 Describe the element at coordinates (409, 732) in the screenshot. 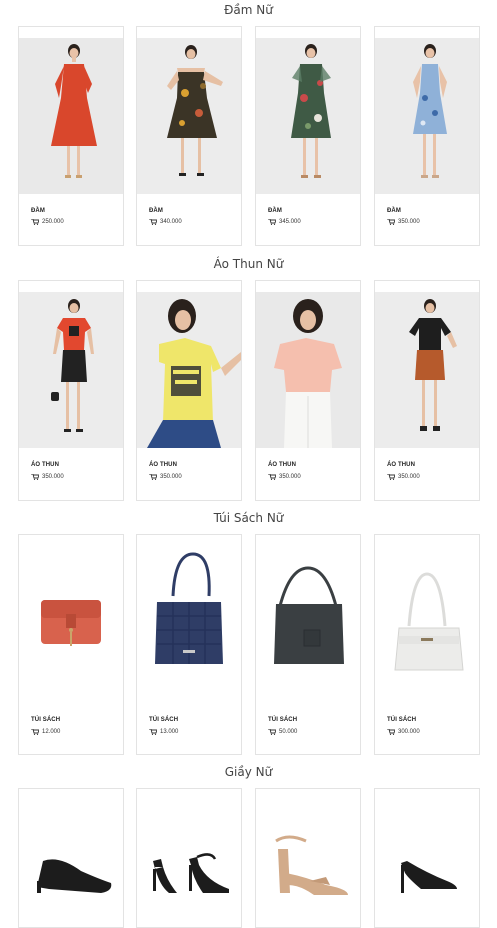

I see `product-price-value: 300.000` at that location.